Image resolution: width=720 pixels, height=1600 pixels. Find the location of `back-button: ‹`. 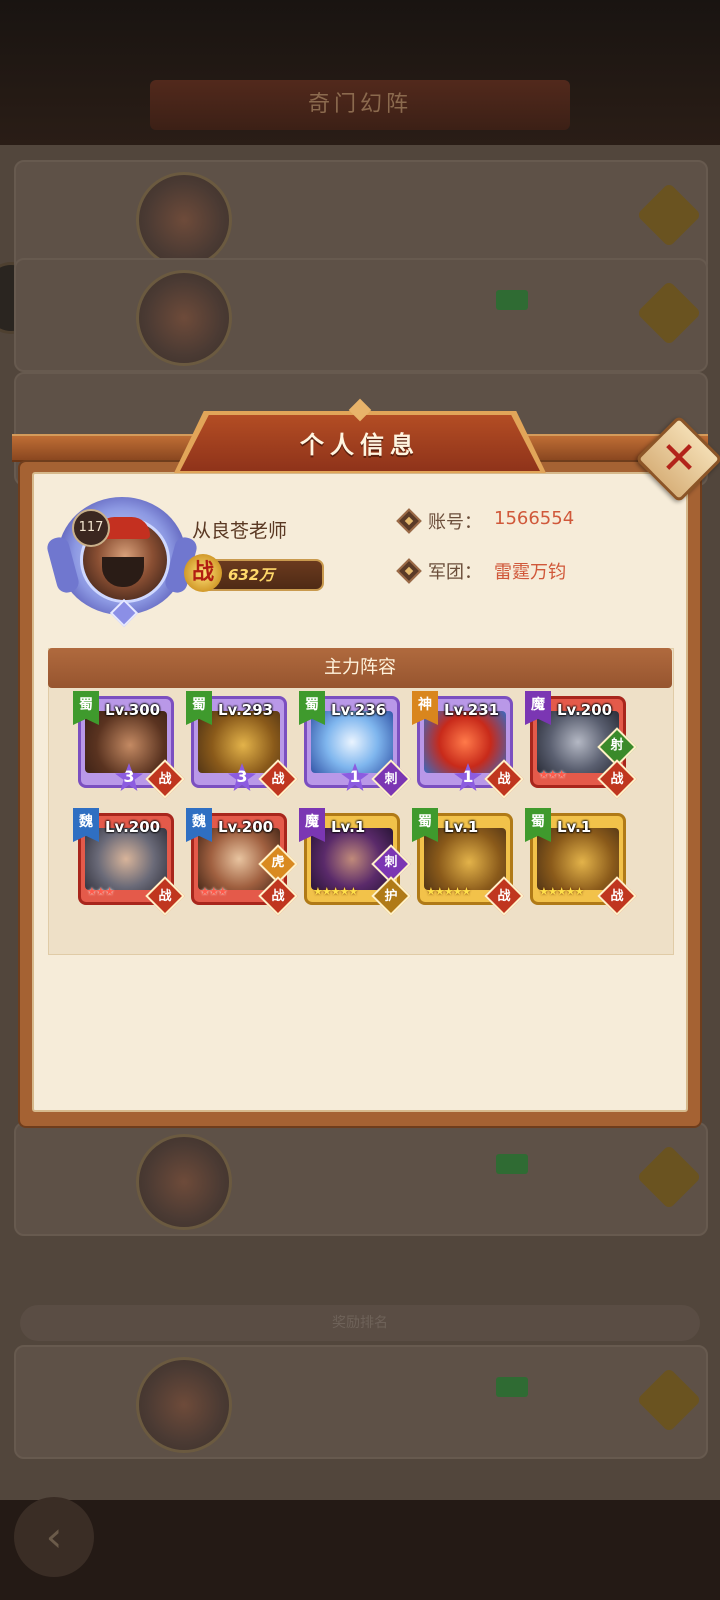

back-button: ‹ is located at coordinates (54, 1537).